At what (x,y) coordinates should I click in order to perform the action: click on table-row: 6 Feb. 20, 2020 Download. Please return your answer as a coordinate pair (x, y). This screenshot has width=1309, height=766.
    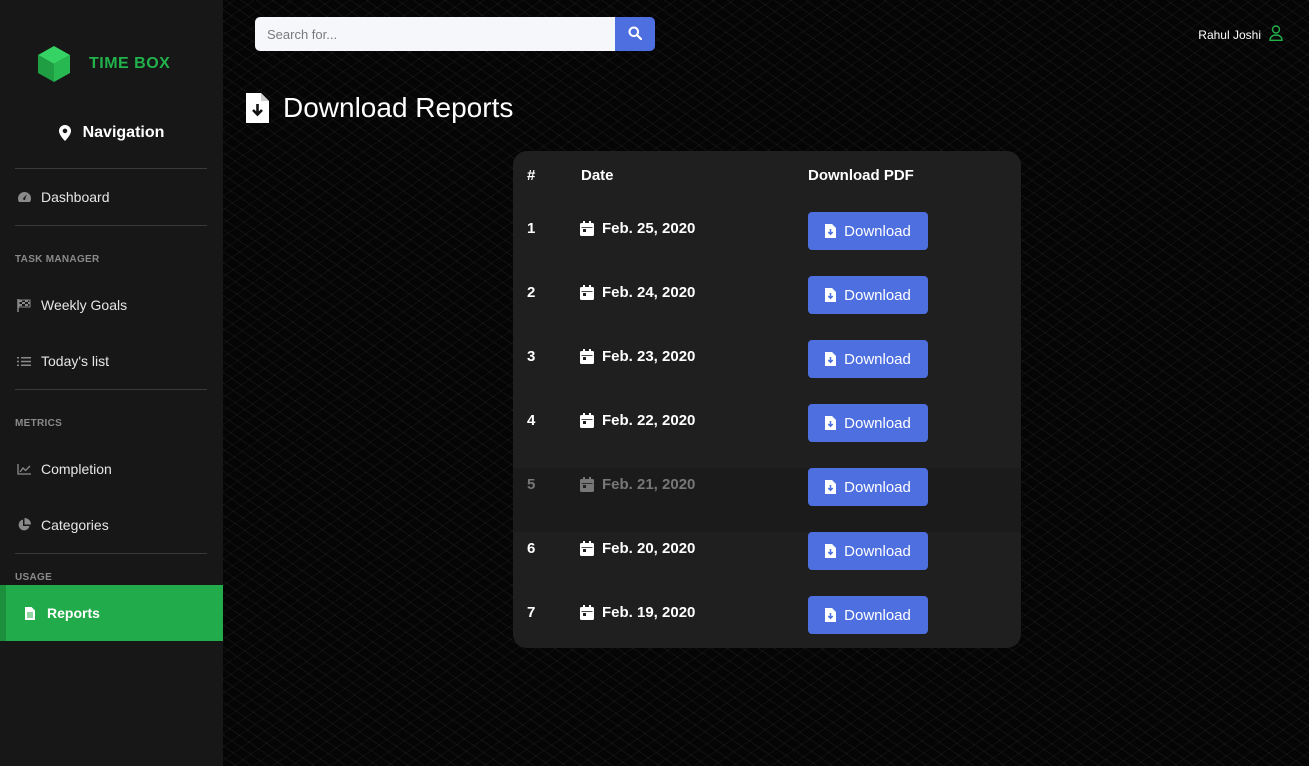
    Looking at the image, I should click on (767, 564).